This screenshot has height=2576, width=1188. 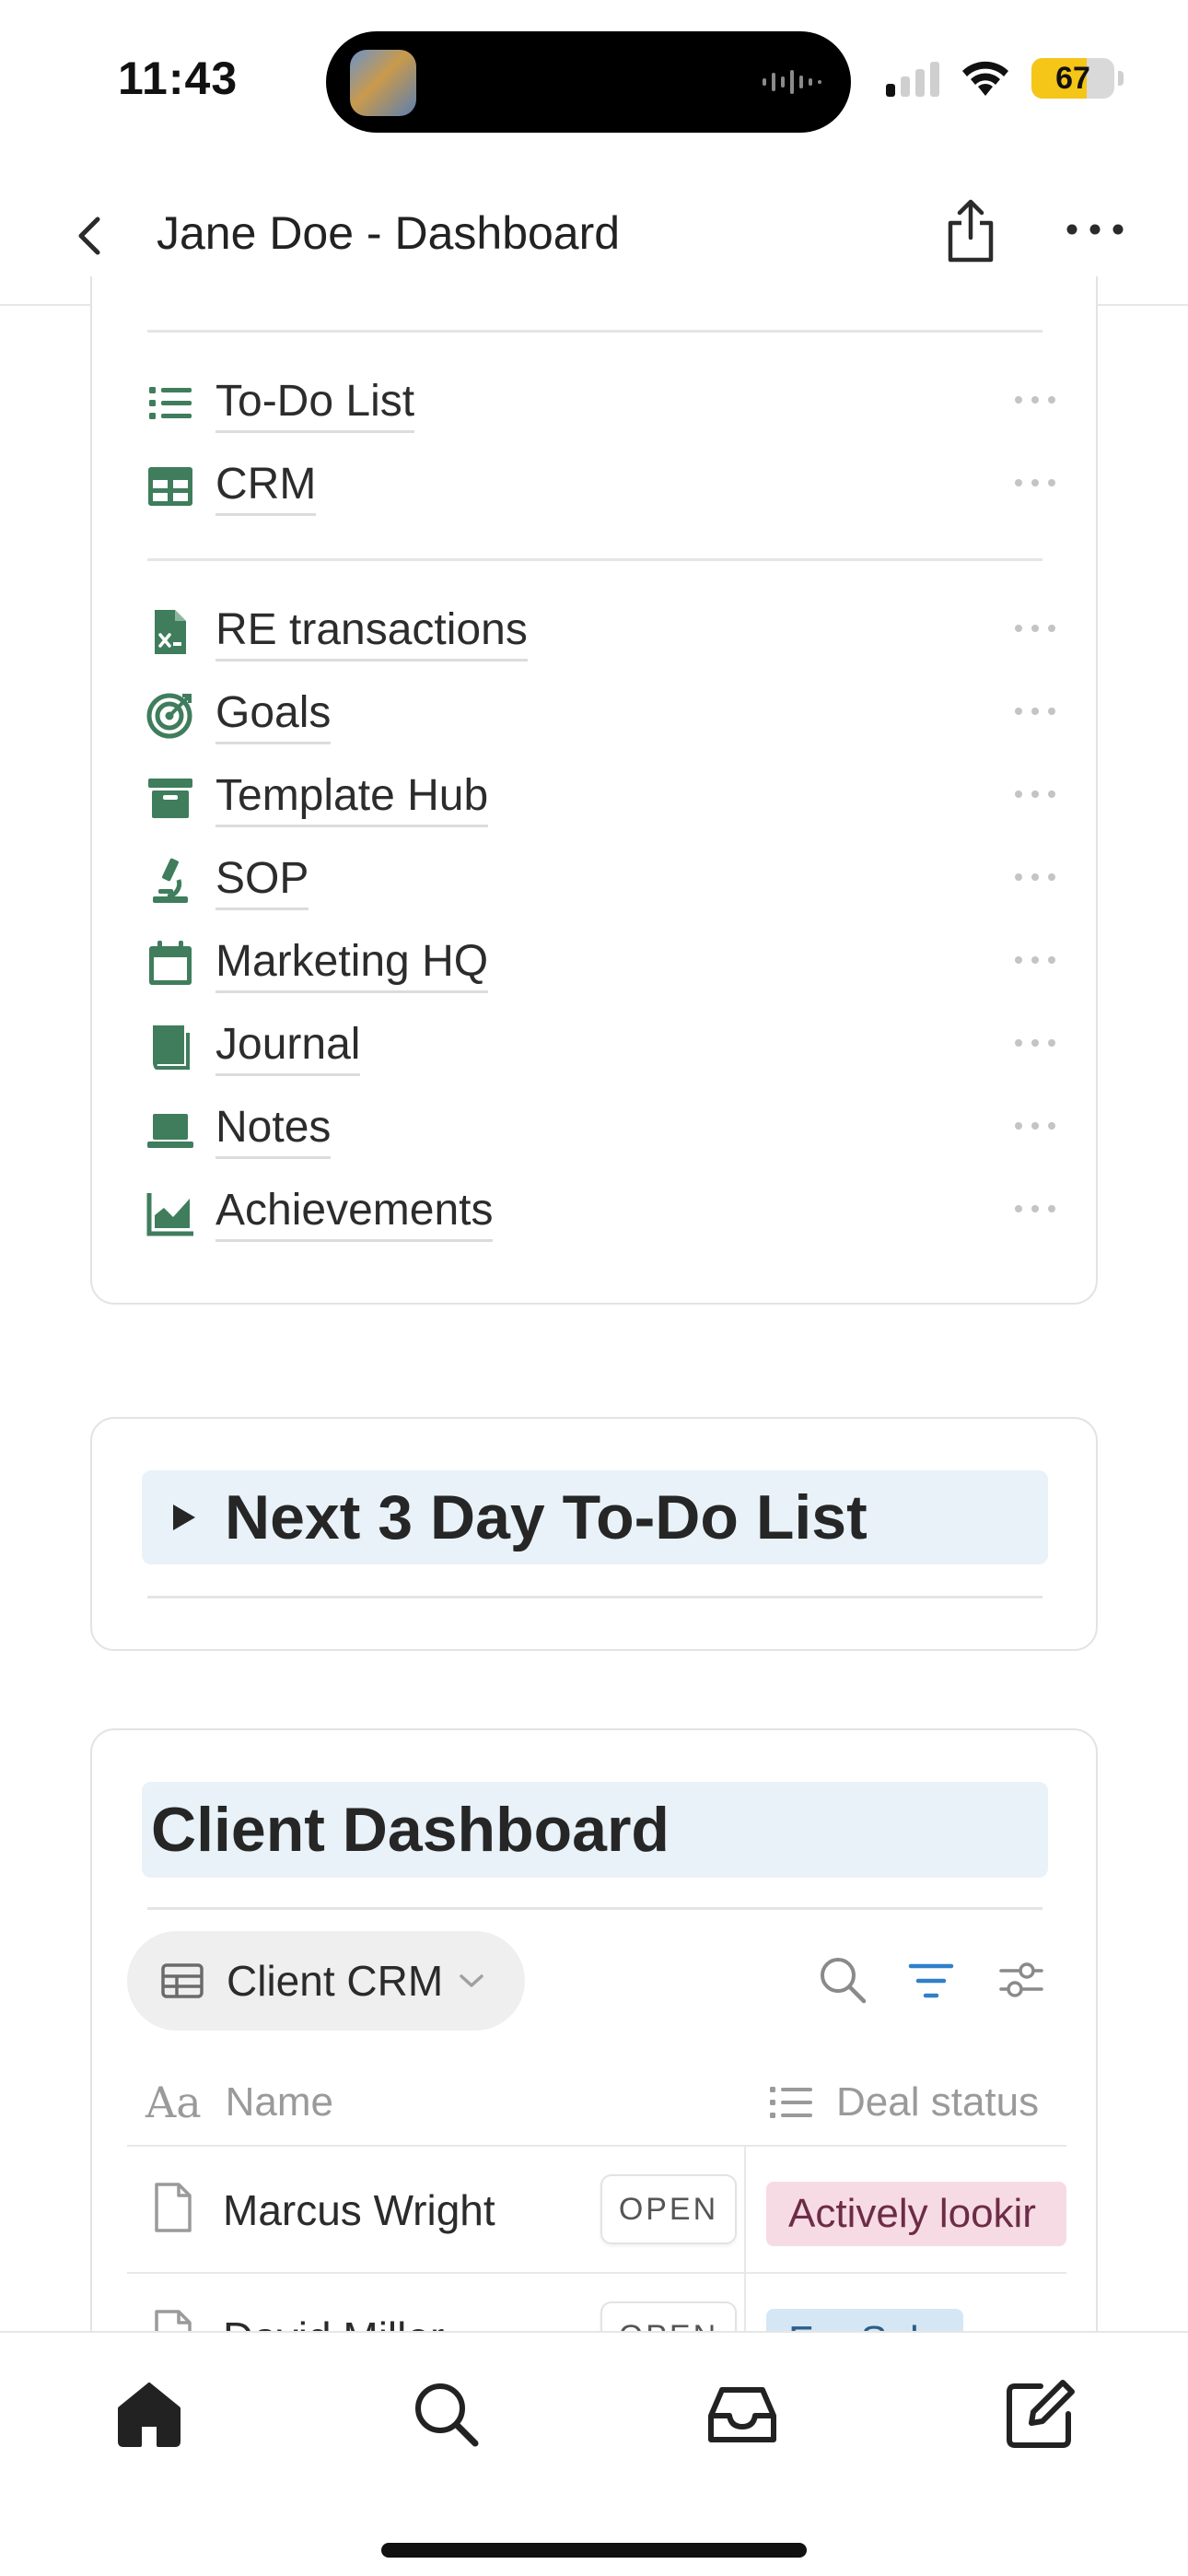 I want to click on home-indicator, so click(x=594, y=2550).